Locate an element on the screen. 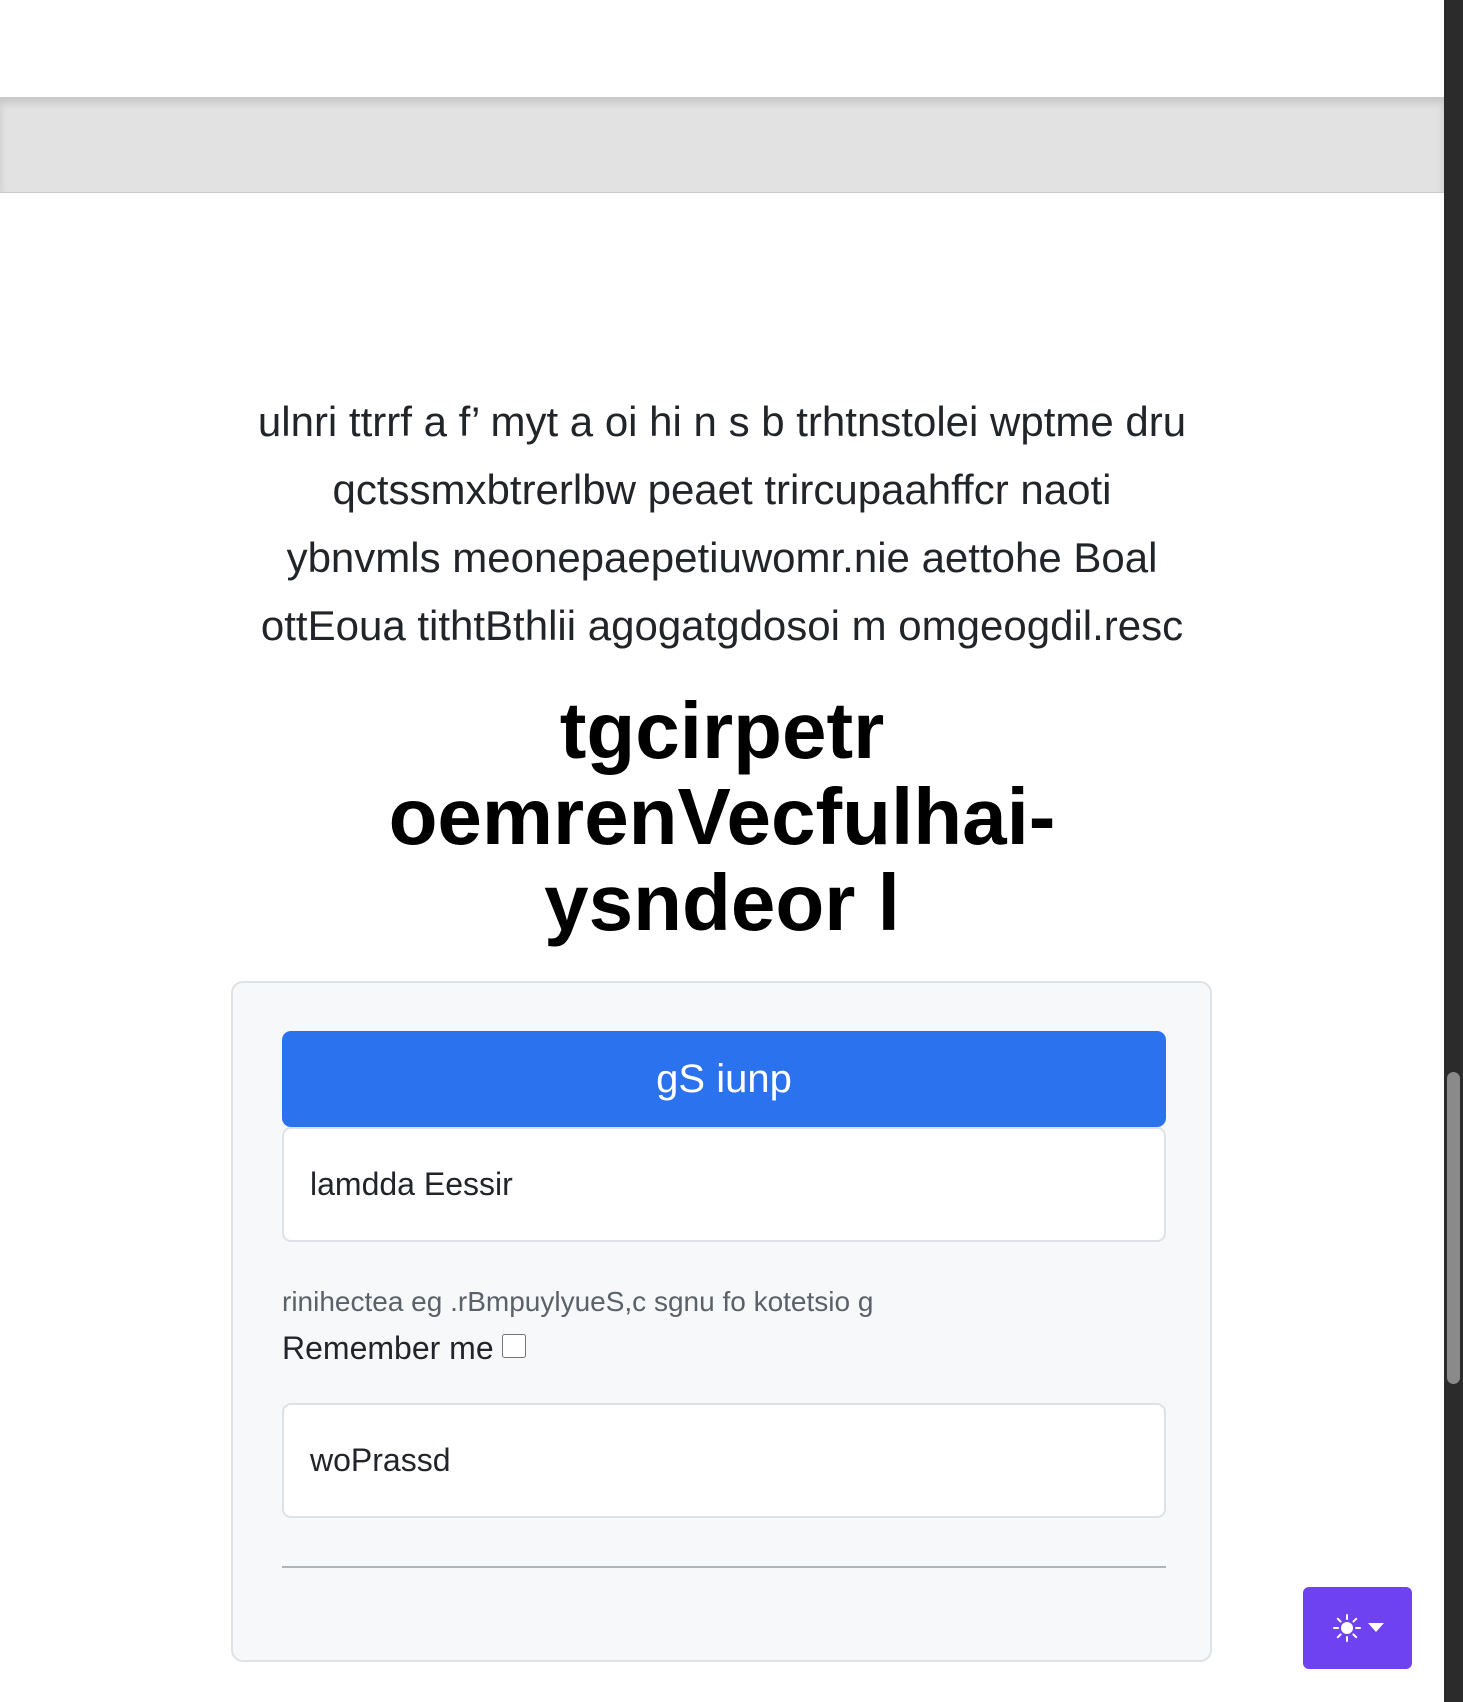 The height and width of the screenshot is (1702, 1463). sun-icon is located at coordinates (1347, 1628).